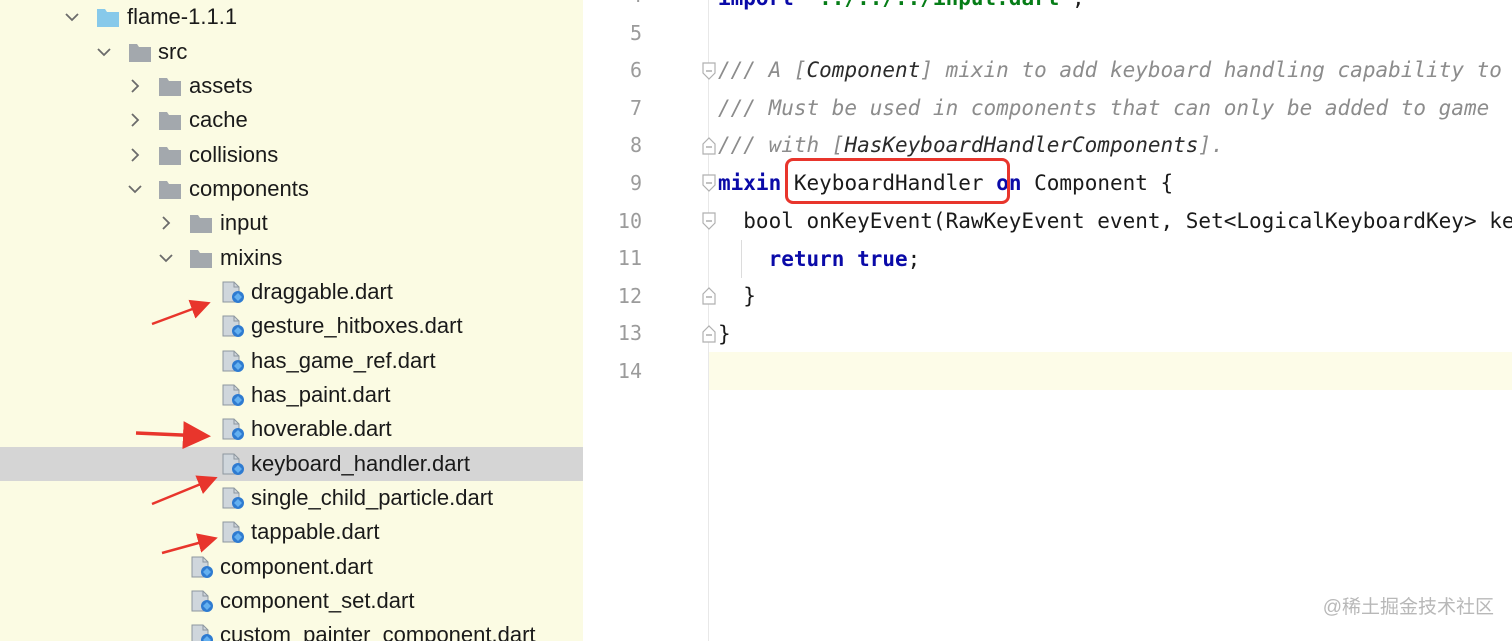 Image resolution: width=1512 pixels, height=641 pixels. What do you see at coordinates (662, 320) in the screenshot?
I see `editor-gutter: 4 5 6 7 8 9 10 11 12 13 14` at bounding box center [662, 320].